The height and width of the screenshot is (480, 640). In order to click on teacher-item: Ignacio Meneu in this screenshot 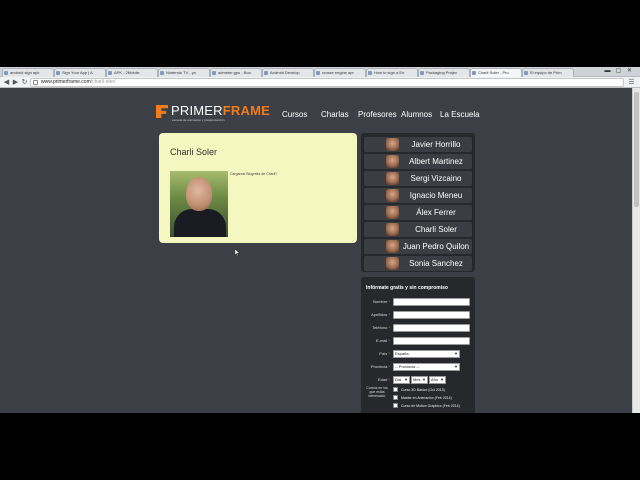, I will do `click(418, 195)`.